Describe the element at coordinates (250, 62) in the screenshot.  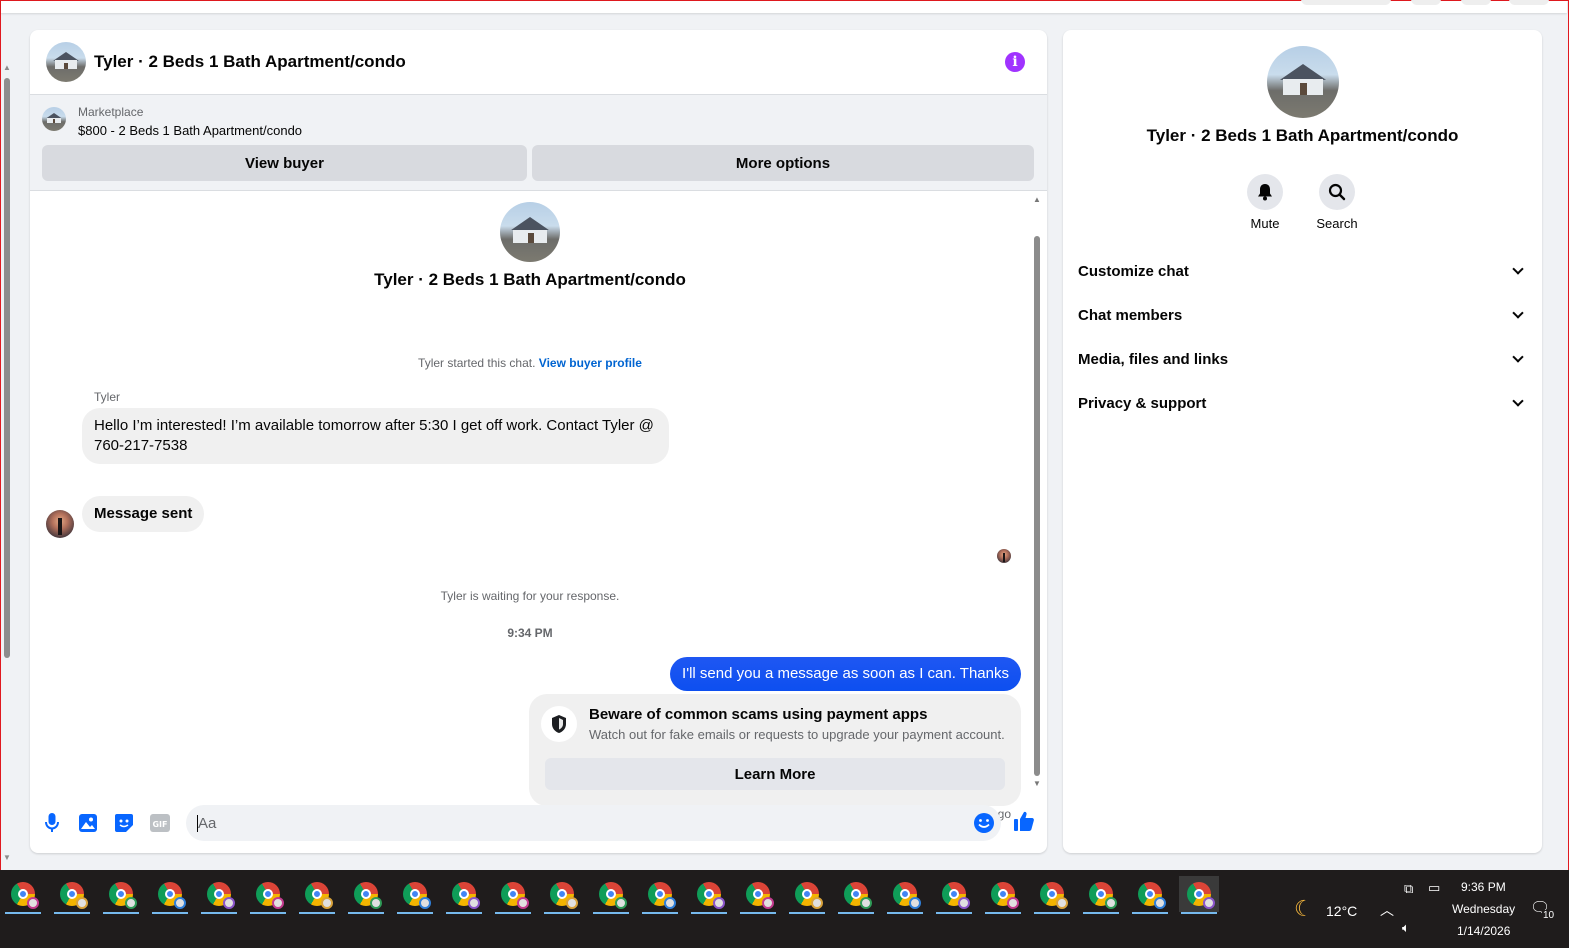
I see `chat-title: Tyler · 2 Beds 1 Bath Apartment/condo` at that location.